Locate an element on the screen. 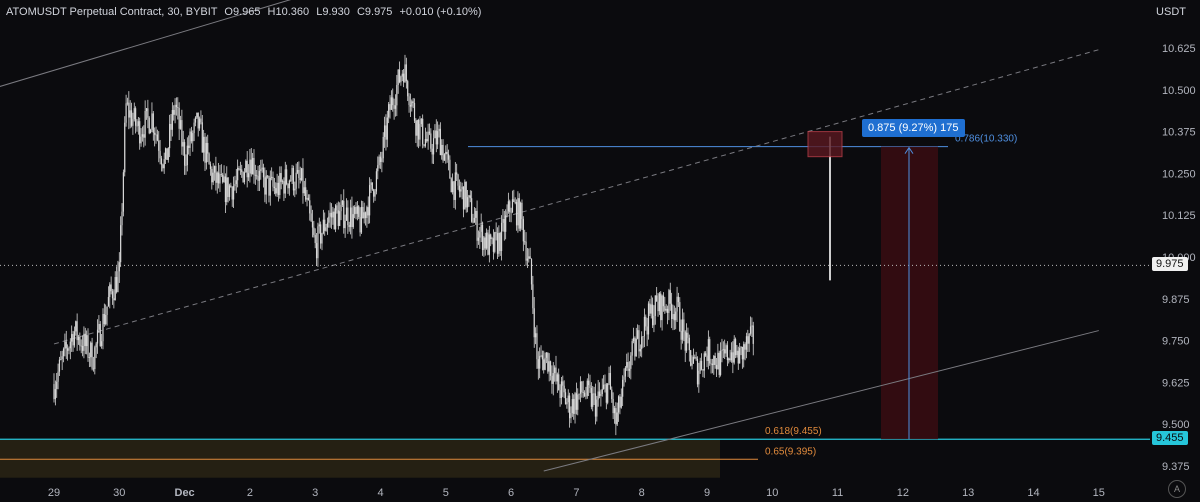 The height and width of the screenshot is (502, 1200). x-tick-label: 15 is located at coordinates (1099, 493).